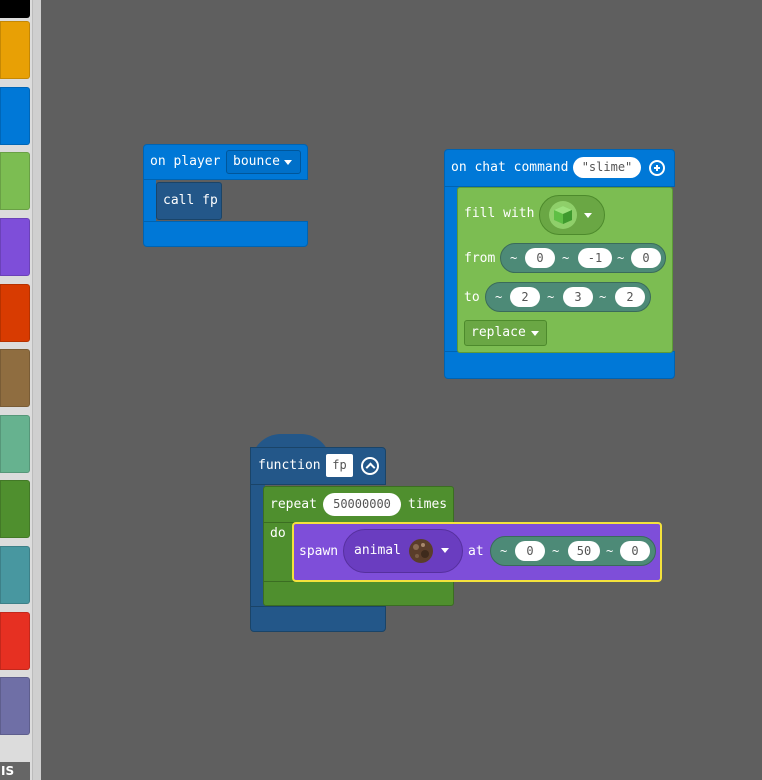 This screenshot has width=762, height=780. Describe the element at coordinates (499, 213) in the screenshot. I see `fill-with-label: fill with` at that location.